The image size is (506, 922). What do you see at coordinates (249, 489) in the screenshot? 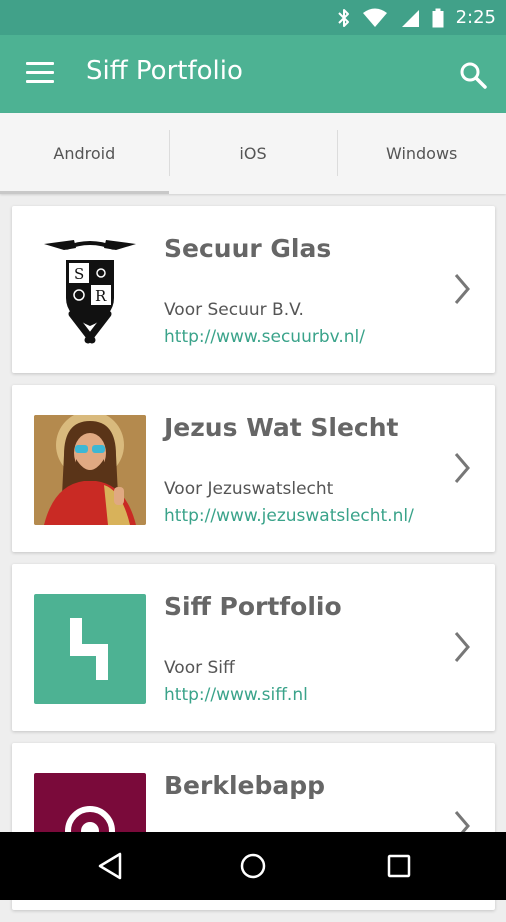
I see `card-subtitle: Voor Jezuswatslecht` at bounding box center [249, 489].